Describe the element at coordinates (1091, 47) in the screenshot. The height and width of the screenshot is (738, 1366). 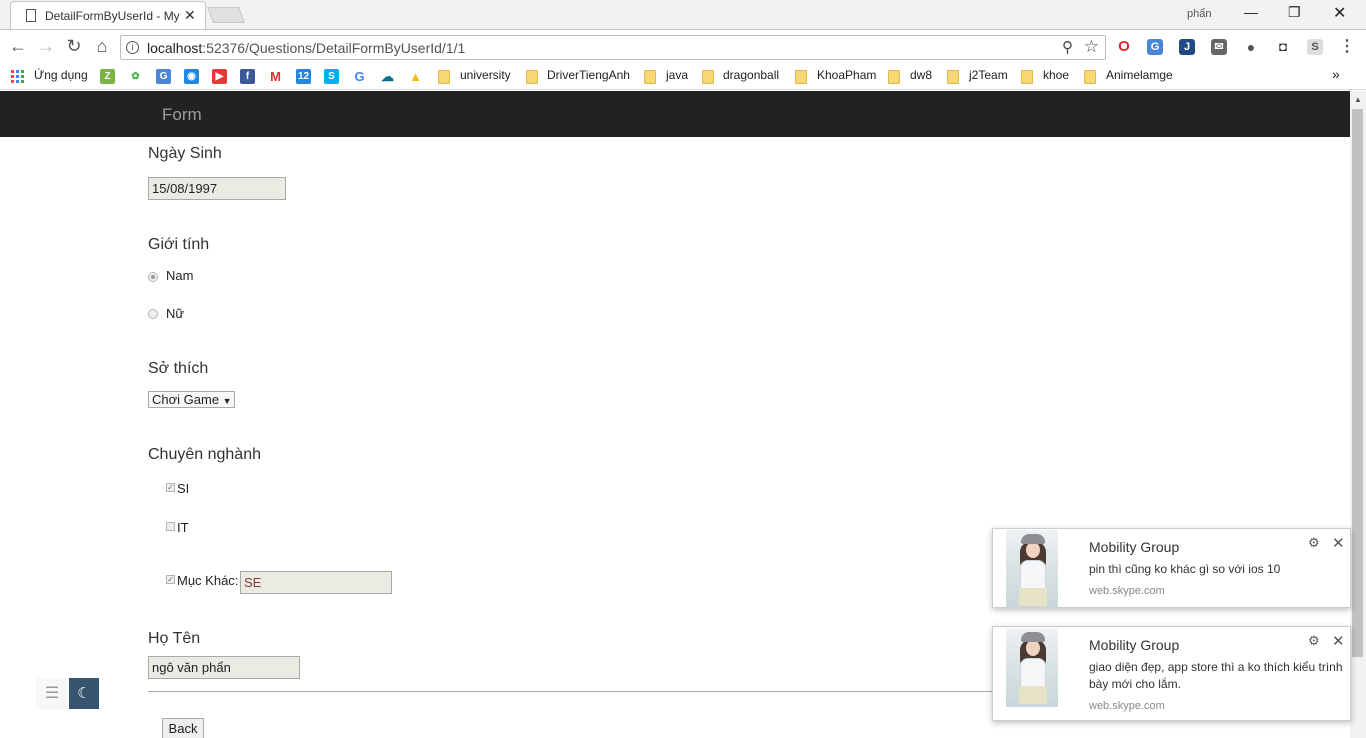
I see `bookmark-star-icon: ☆` at that location.